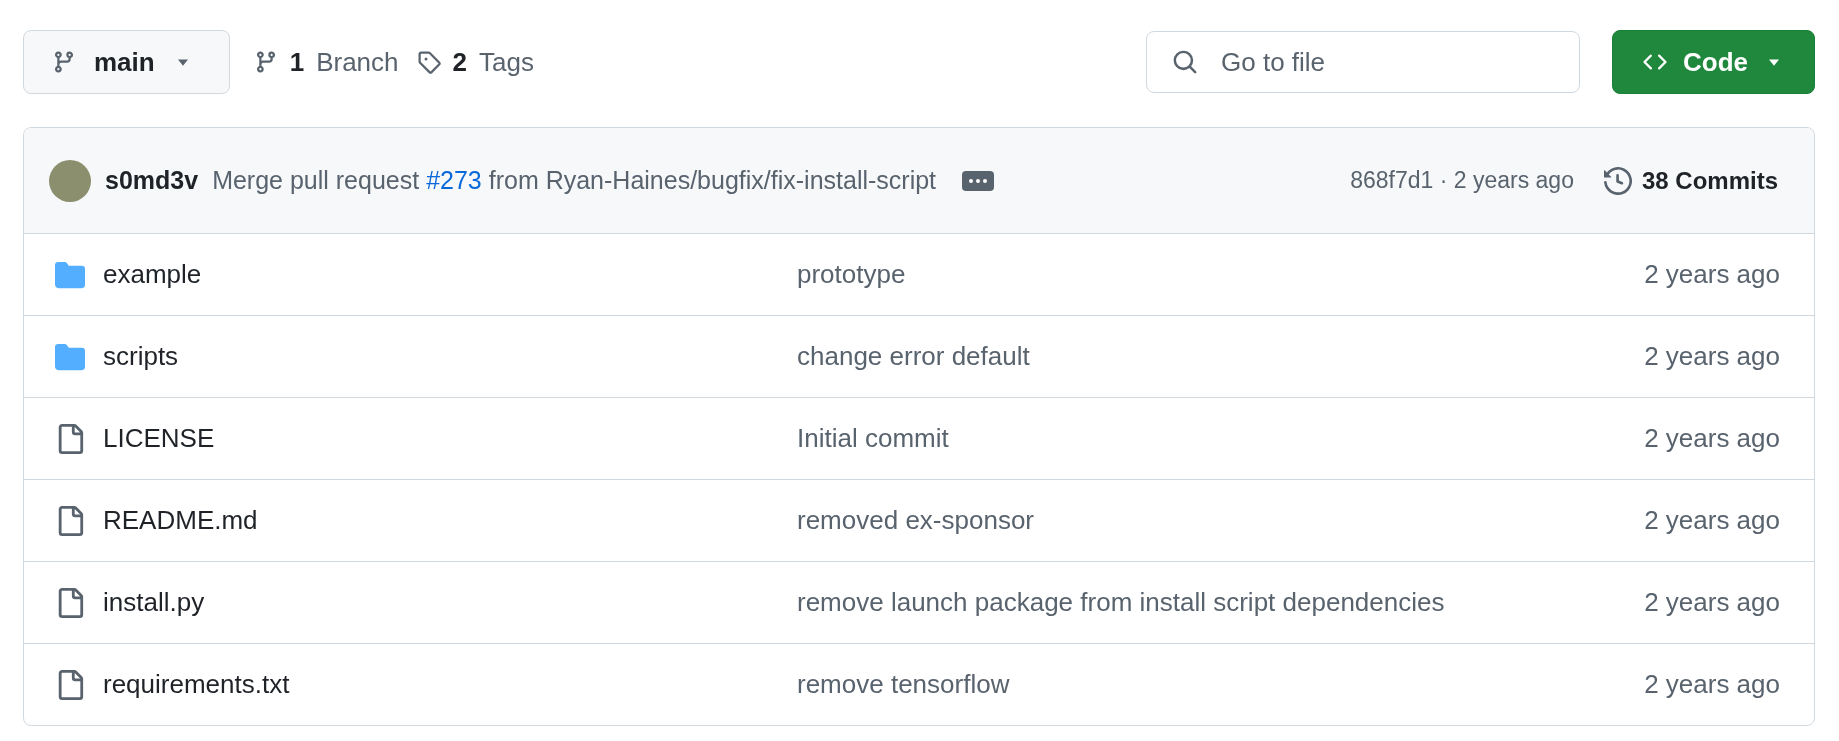  What do you see at coordinates (913, 356) in the screenshot?
I see `commit-message-link: change error default` at bounding box center [913, 356].